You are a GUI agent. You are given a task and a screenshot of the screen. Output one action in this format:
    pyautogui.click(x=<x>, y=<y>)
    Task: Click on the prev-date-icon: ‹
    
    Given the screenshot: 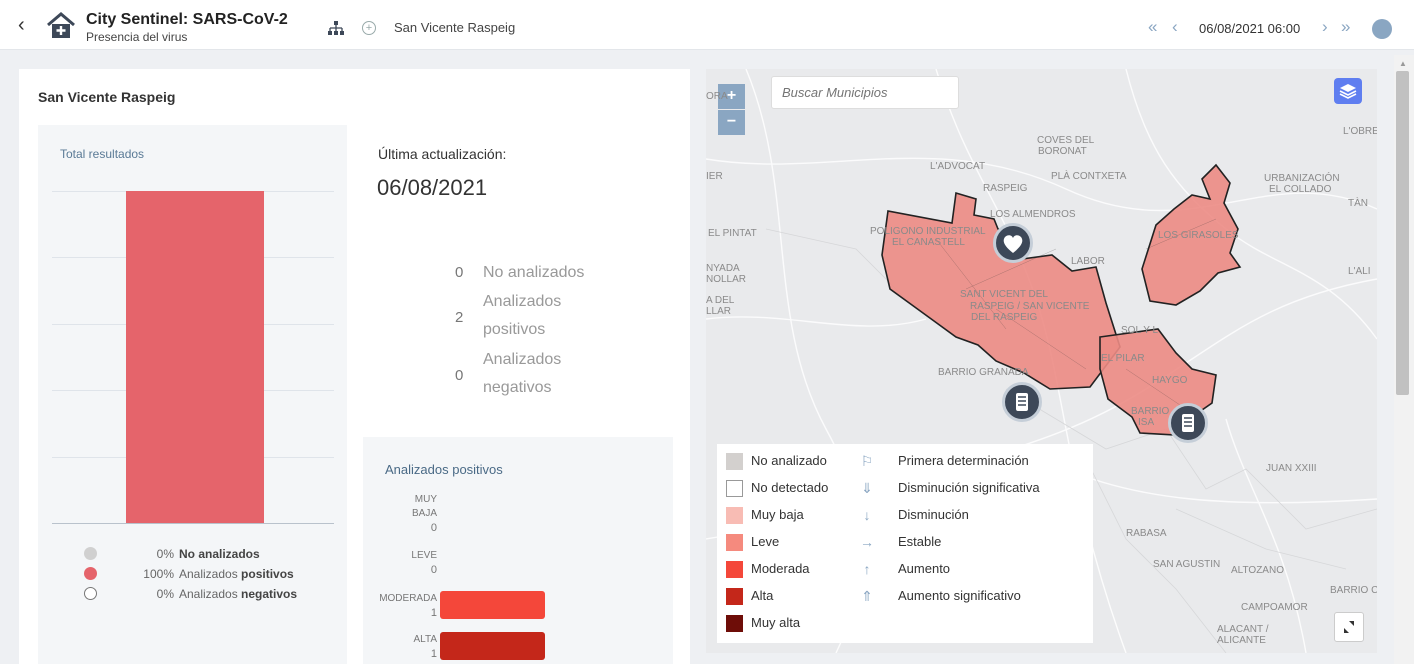 What is the action you would take?
    pyautogui.click(x=1175, y=26)
    